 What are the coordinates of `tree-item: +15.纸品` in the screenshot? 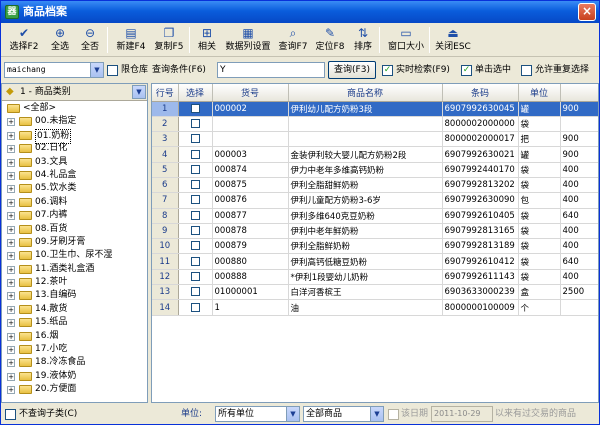 It's located at (74, 322).